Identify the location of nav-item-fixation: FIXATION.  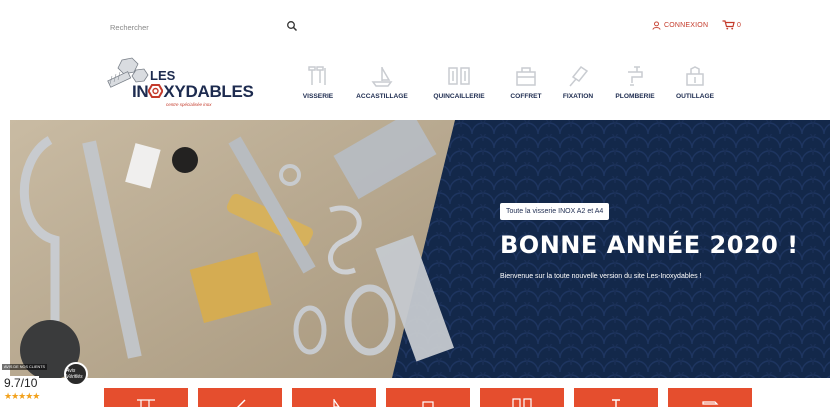
(578, 77).